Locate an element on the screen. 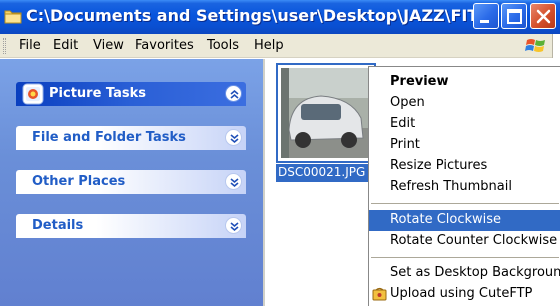  menu-item-upload-cuteftp: Upload using CuteFTP is located at coordinates (464, 294).